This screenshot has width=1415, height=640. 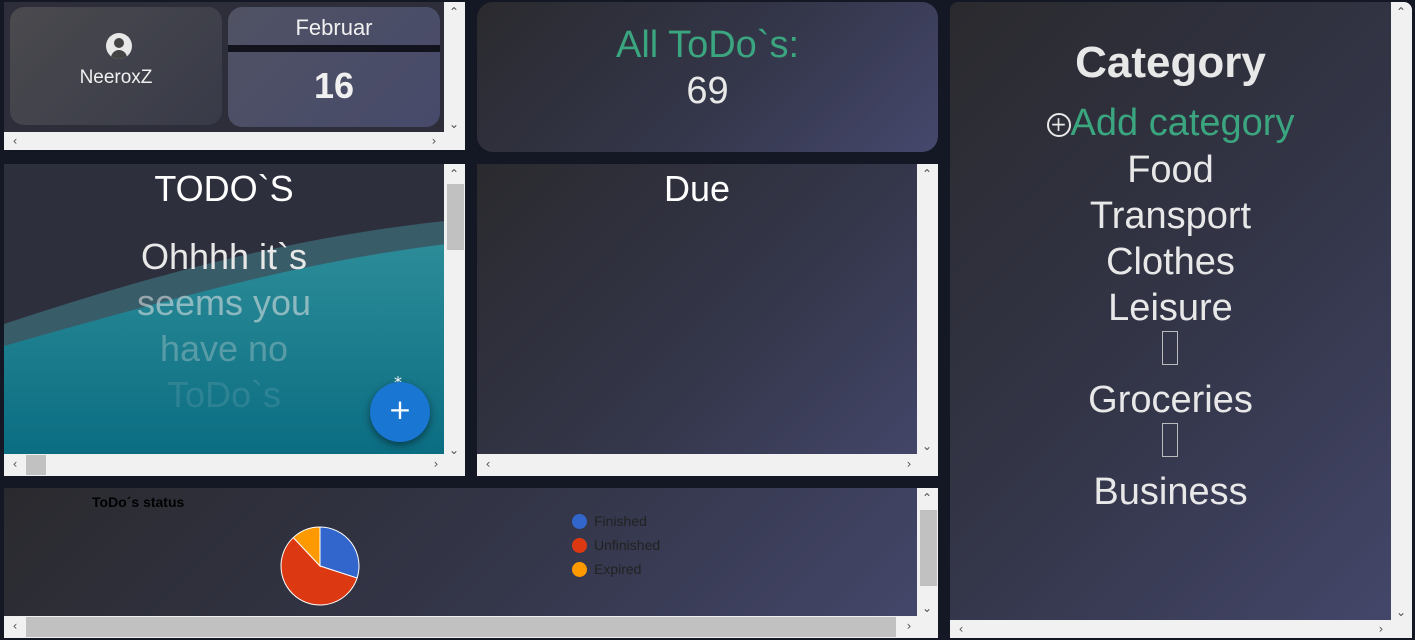 I want to click on calendar-divider, so click(x=334, y=48).